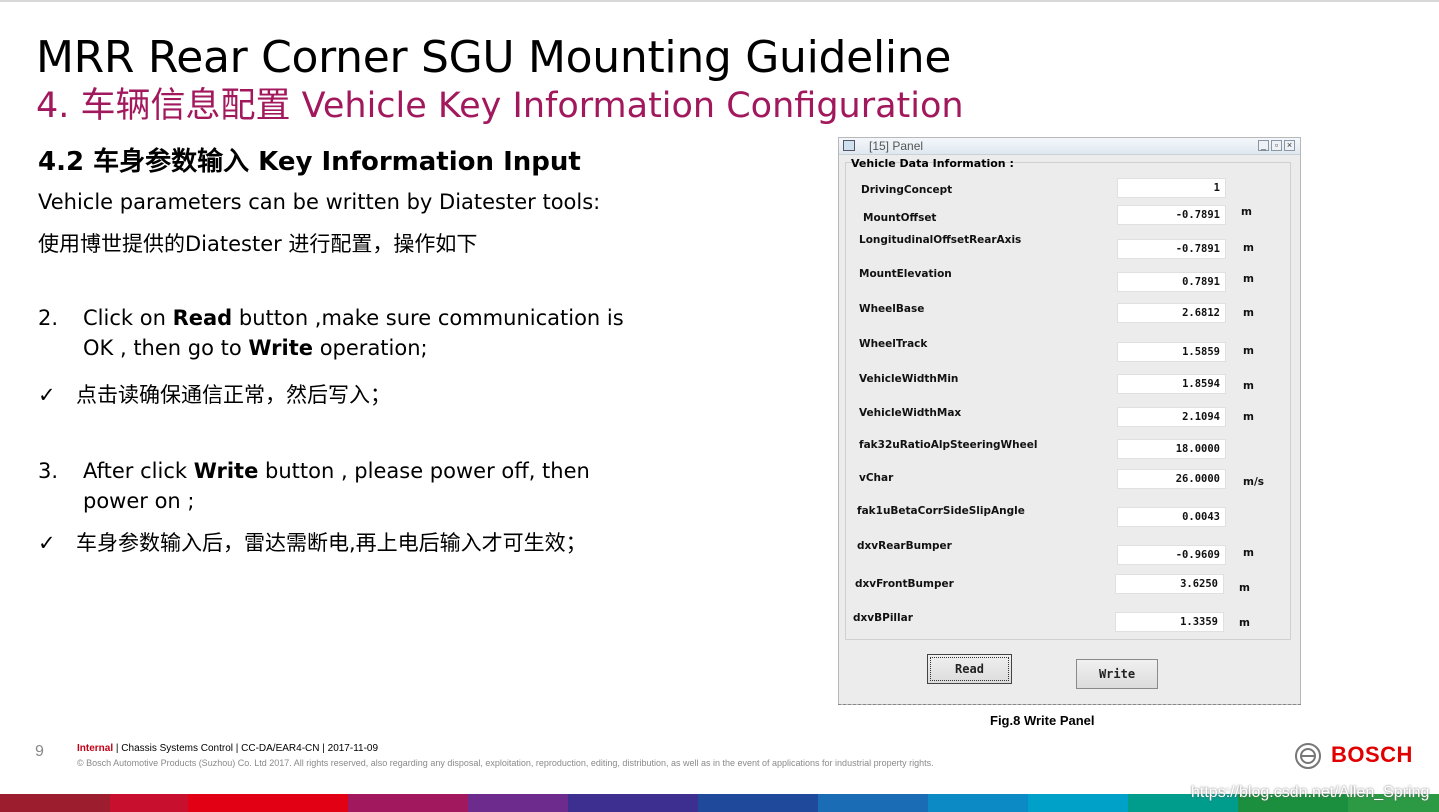 This screenshot has height=812, width=1439. What do you see at coordinates (1171, 555) in the screenshot?
I see `param-field: -0.9609` at bounding box center [1171, 555].